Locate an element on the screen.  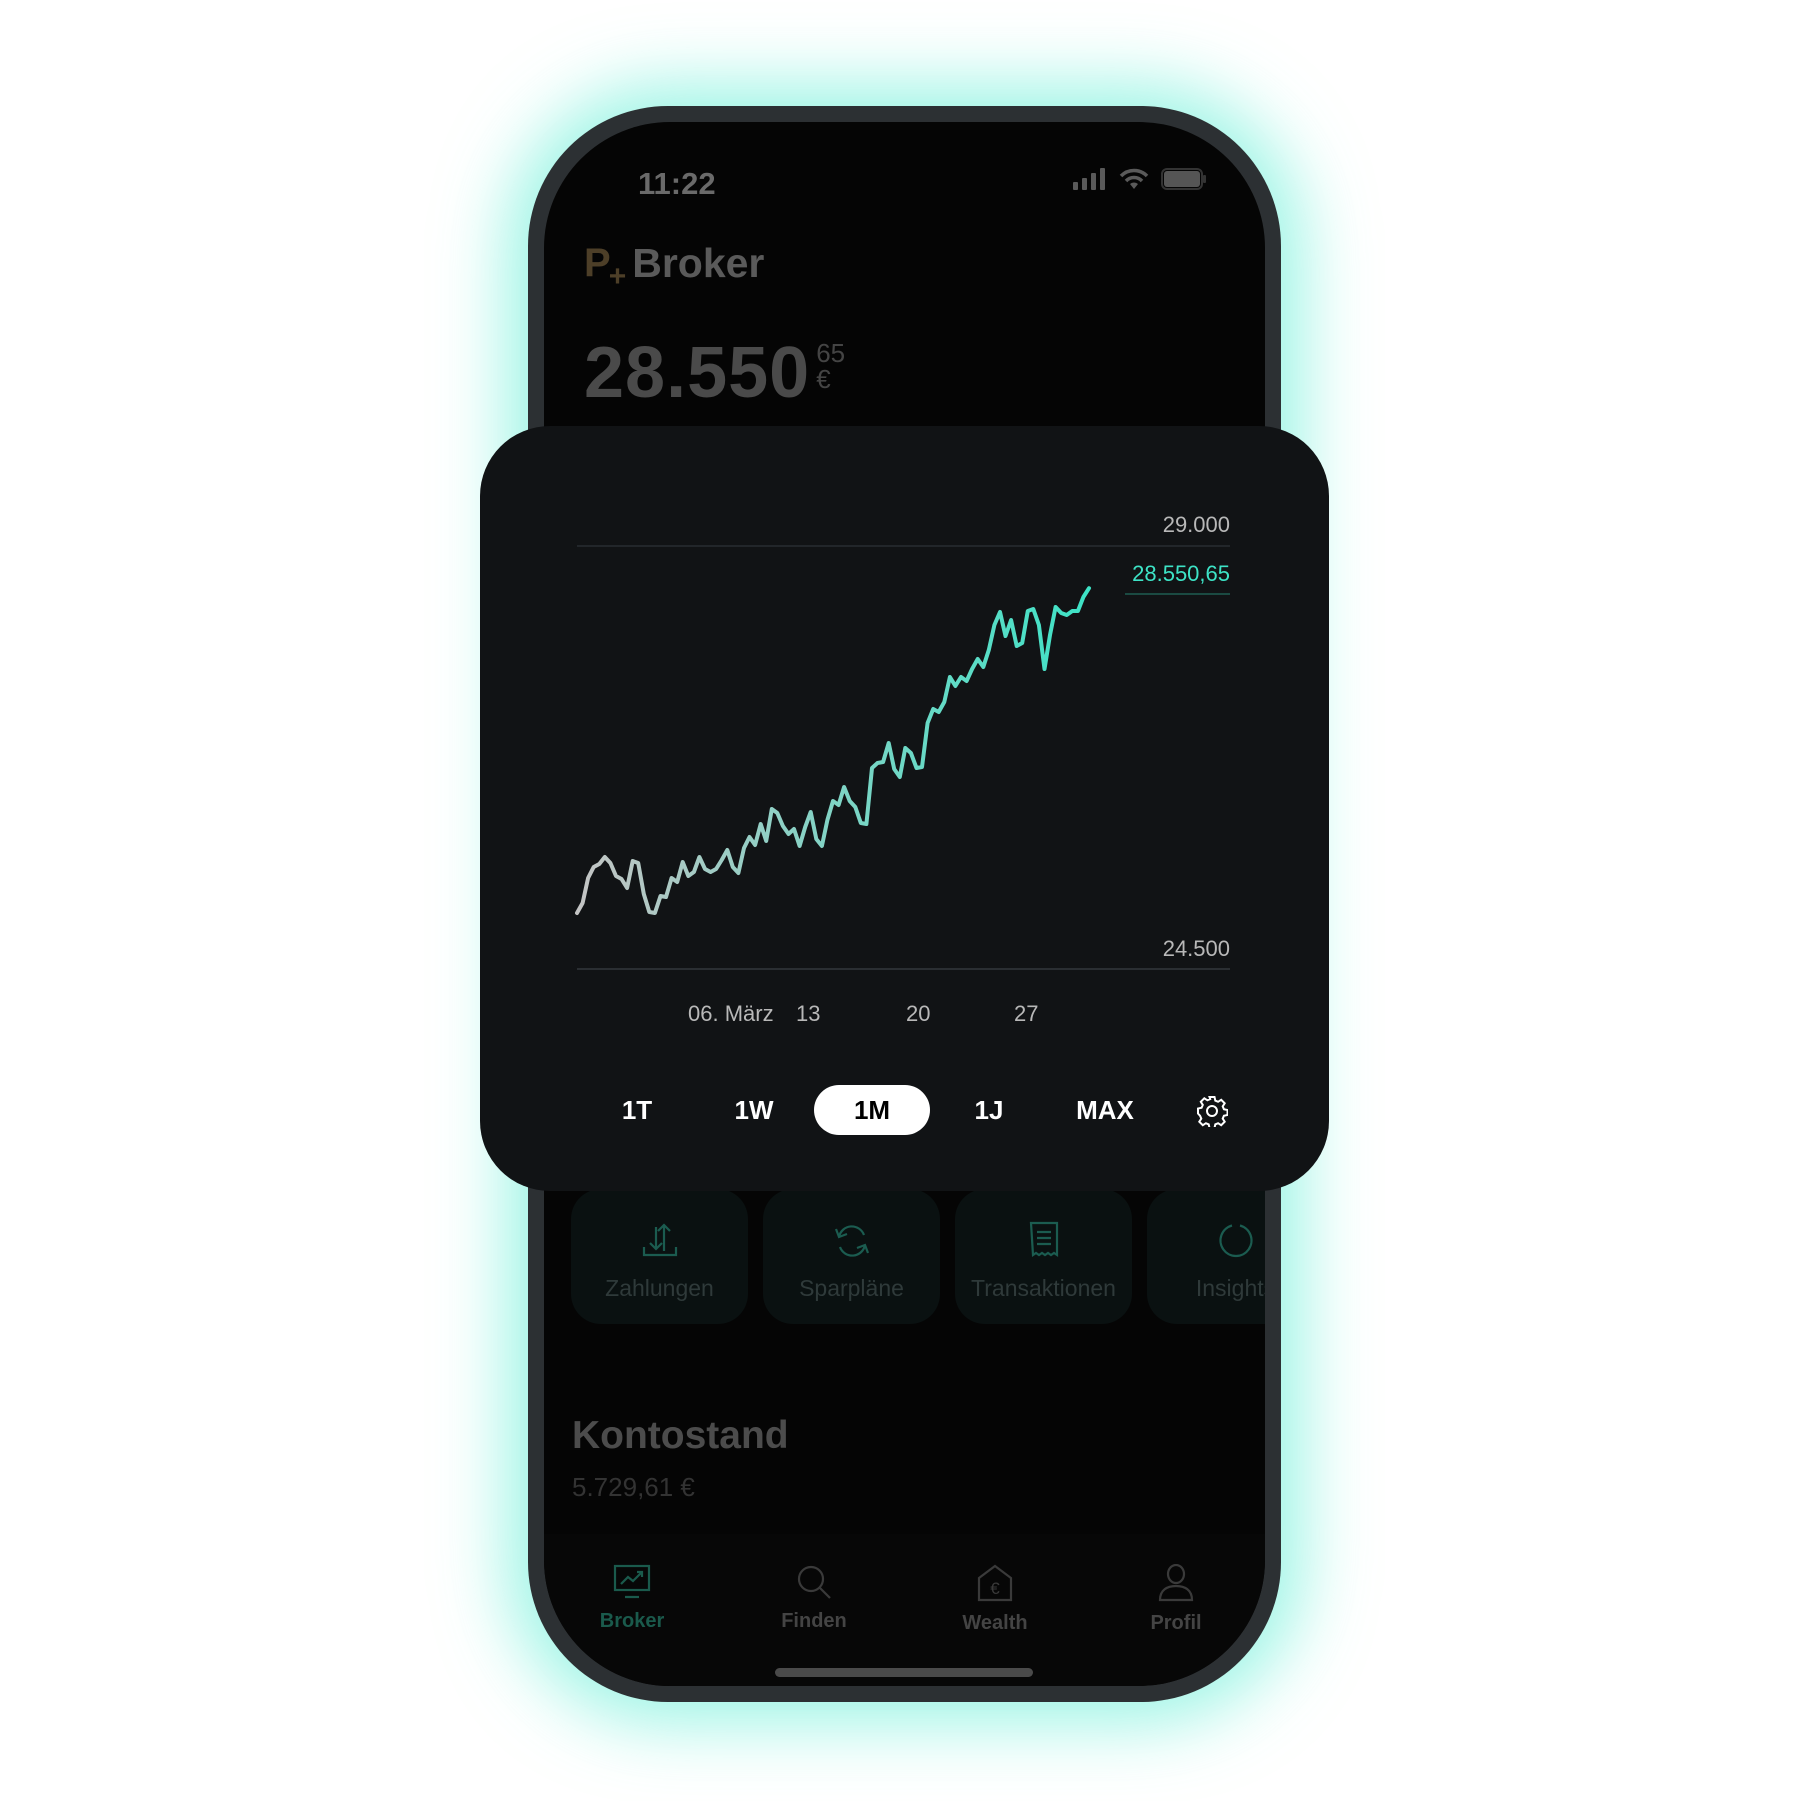
tile-insights: Insights is located at coordinates (1206, 1256).